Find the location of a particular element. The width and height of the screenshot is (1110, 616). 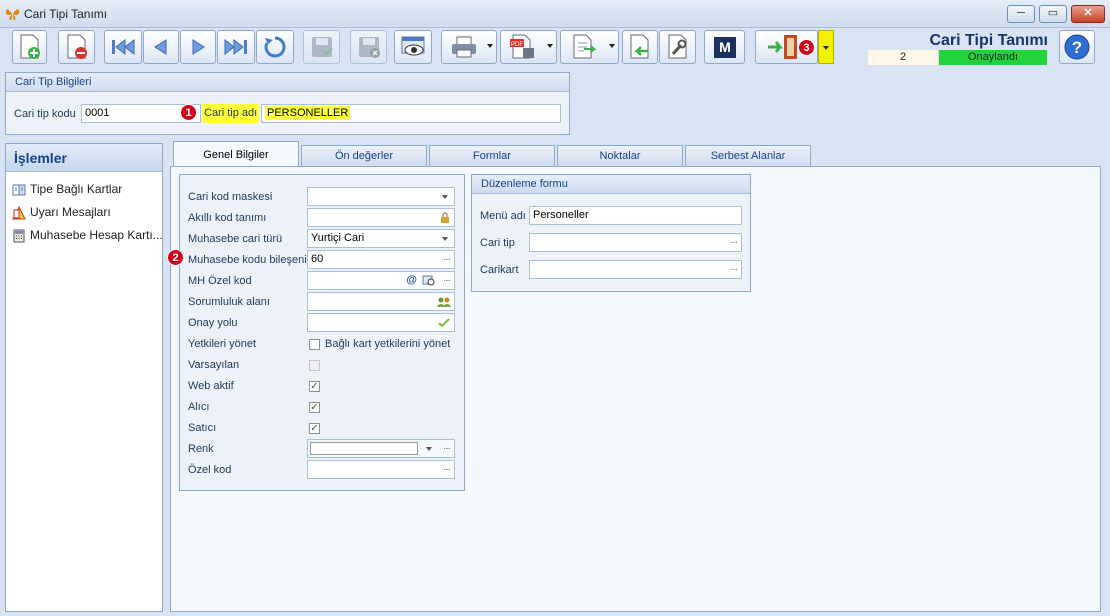

new-button is located at coordinates (29, 47).